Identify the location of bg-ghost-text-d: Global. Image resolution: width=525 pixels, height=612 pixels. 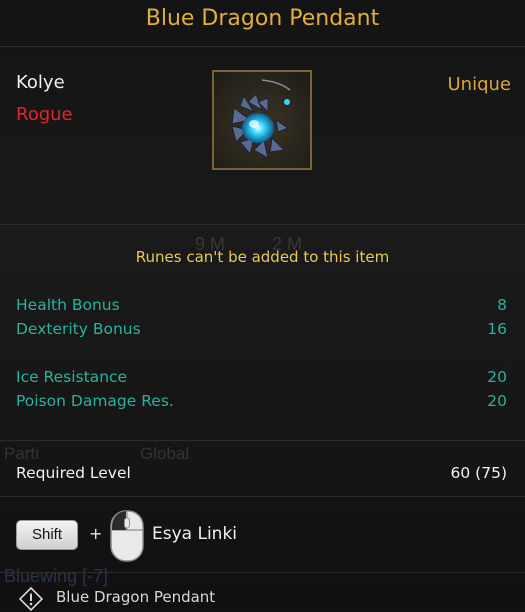
(165, 453).